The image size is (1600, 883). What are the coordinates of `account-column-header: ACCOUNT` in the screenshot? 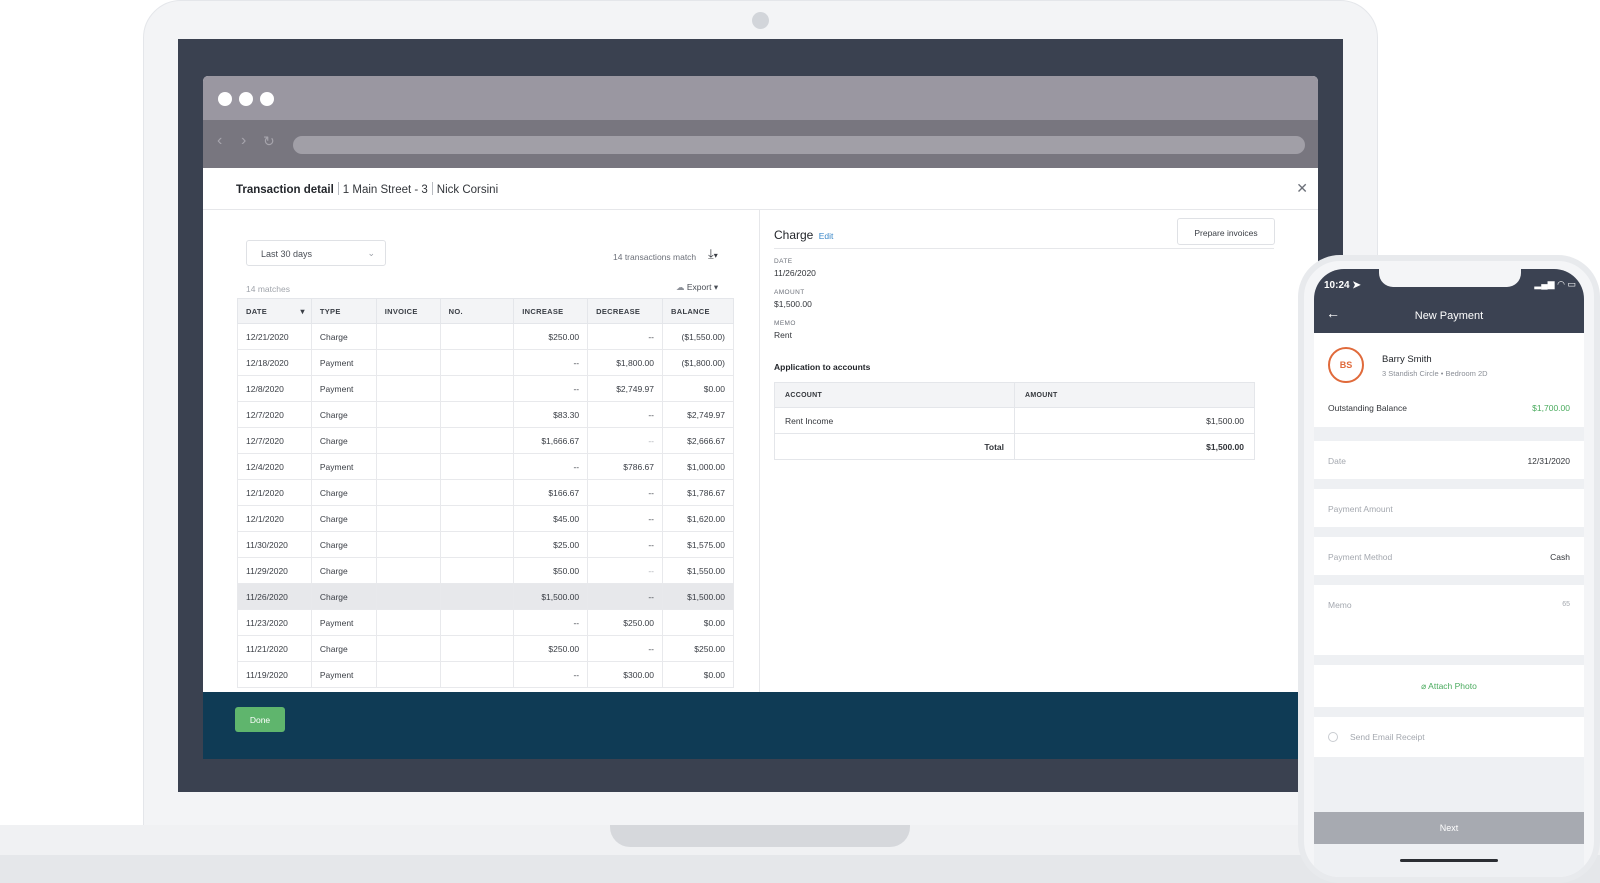 It's located at (894, 395).